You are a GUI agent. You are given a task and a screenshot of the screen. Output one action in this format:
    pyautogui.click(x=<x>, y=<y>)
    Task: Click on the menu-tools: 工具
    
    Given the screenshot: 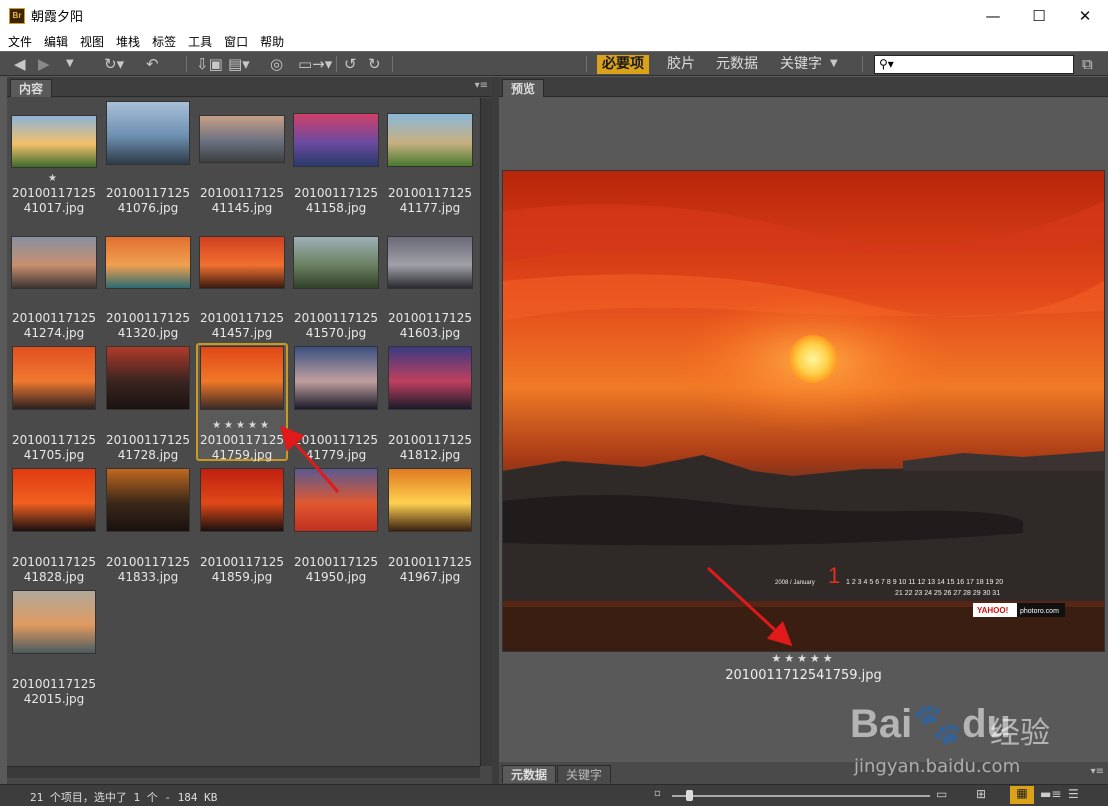 What is the action you would take?
    pyautogui.click(x=200, y=41)
    